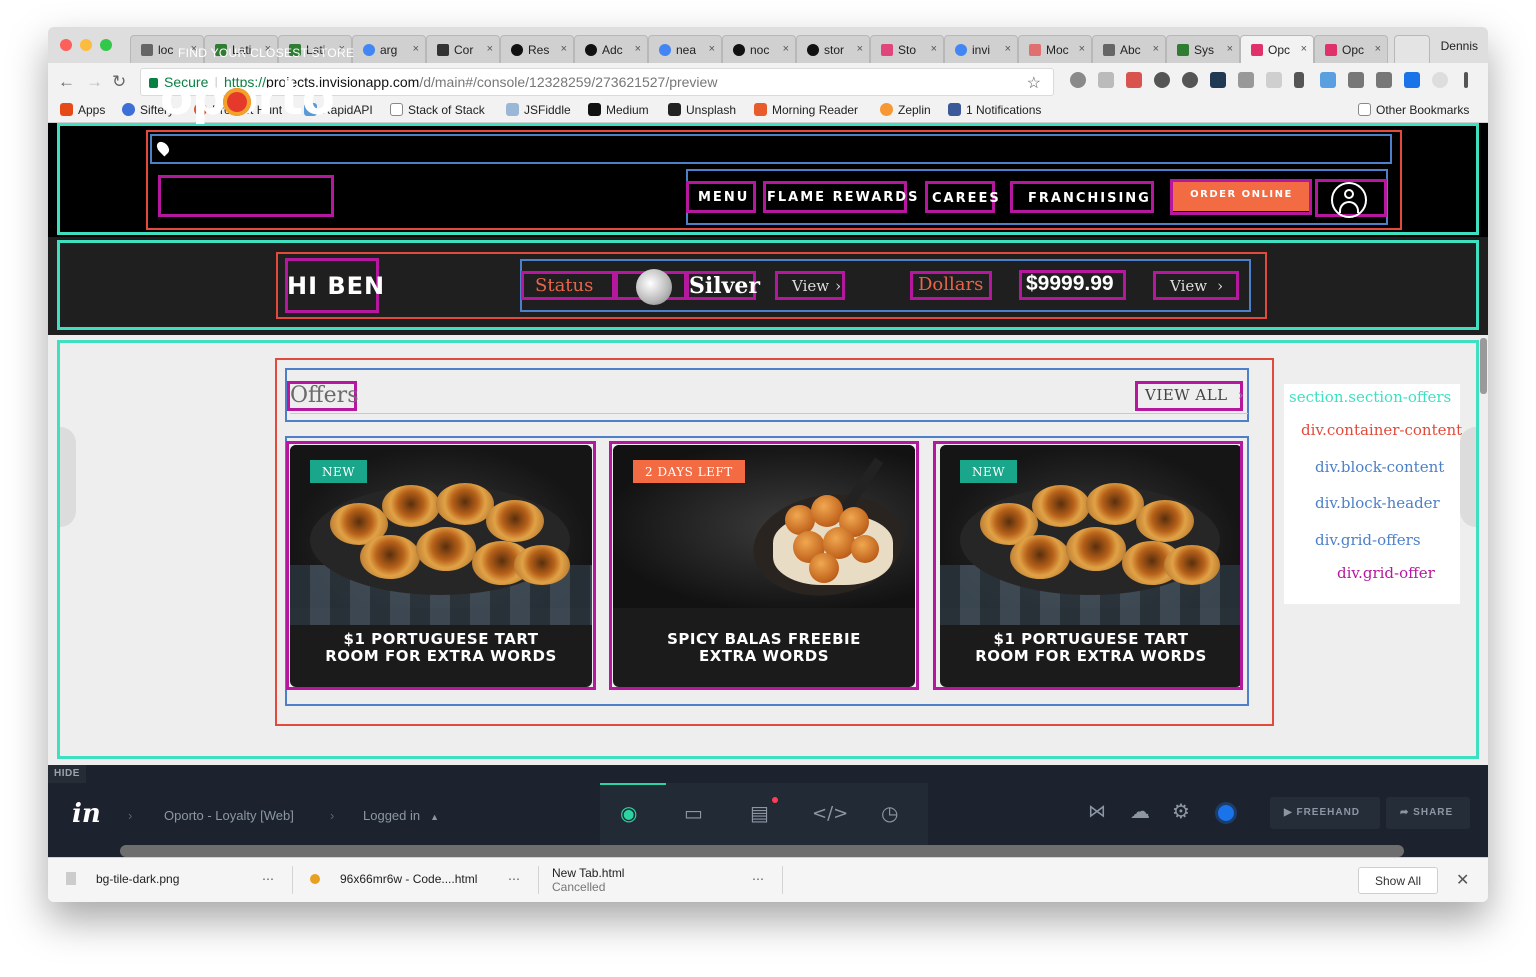  I want to click on tab-label: arg, so click(389, 50).